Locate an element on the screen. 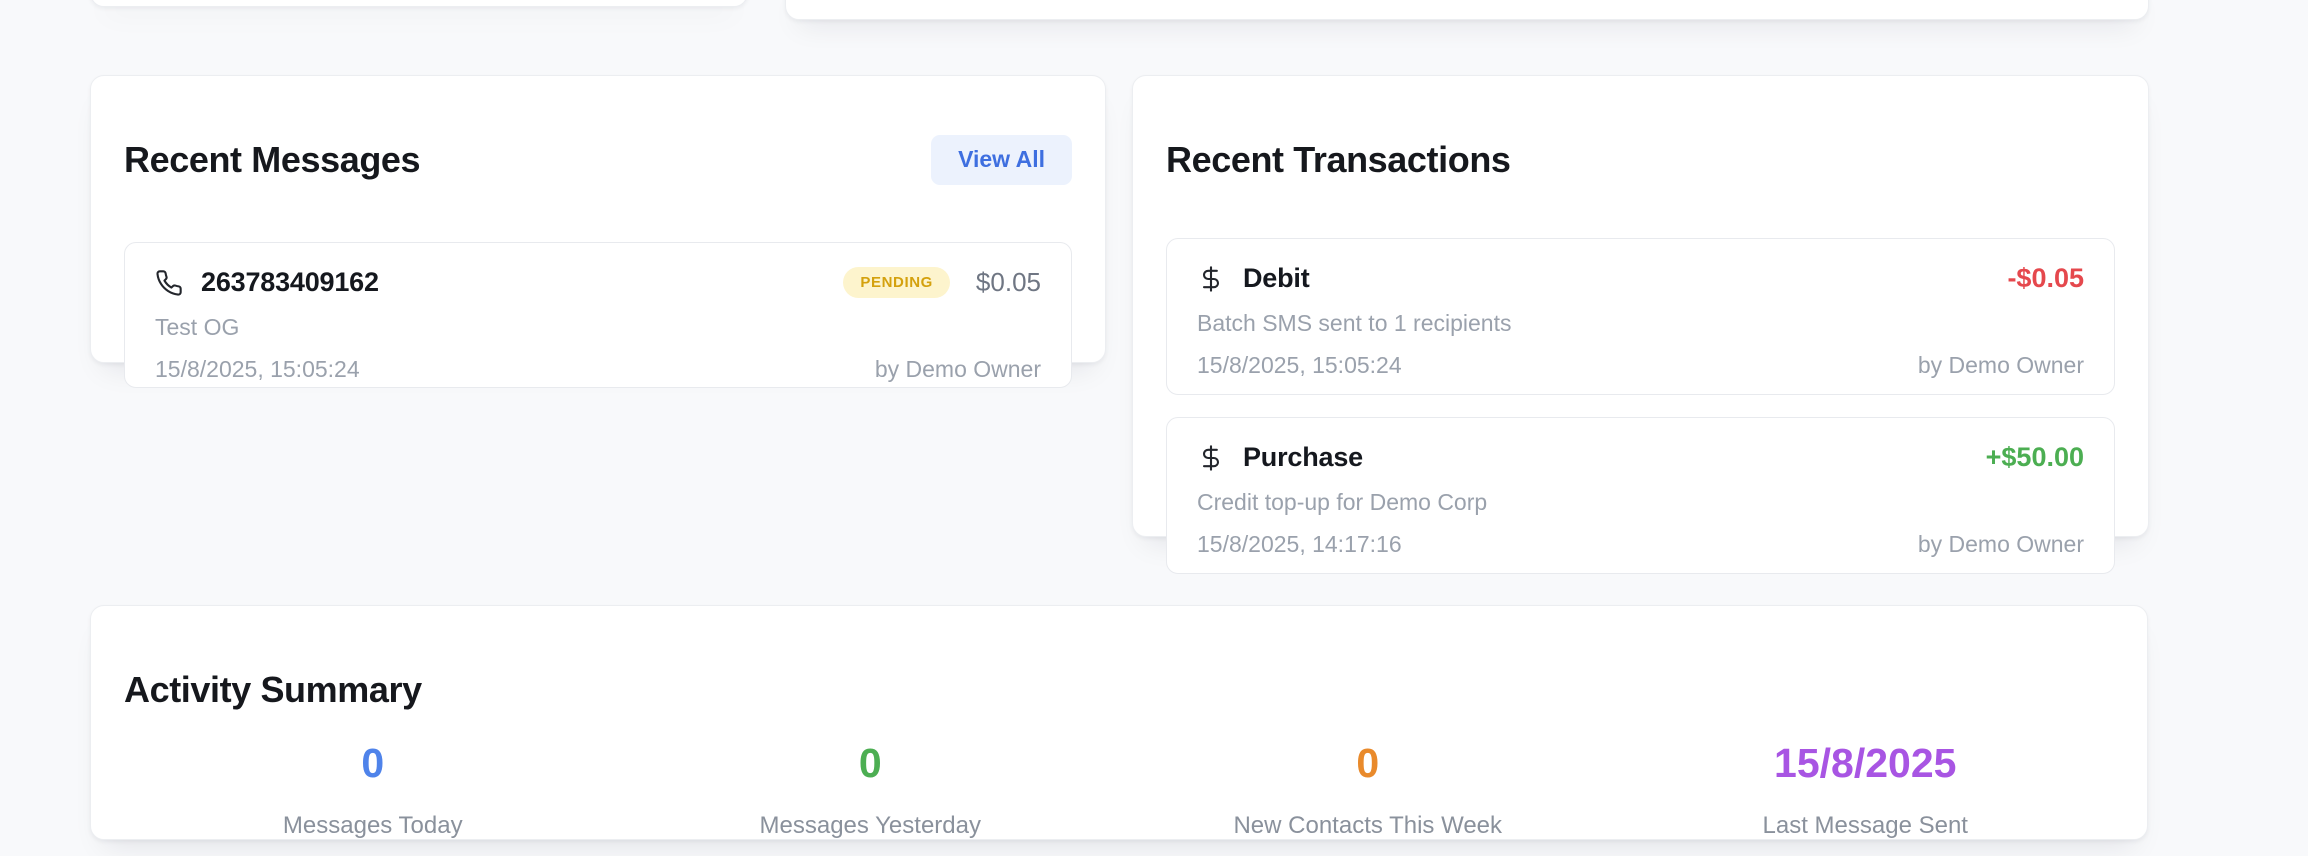 This screenshot has height=856, width=2308. stat-messages-yesterday: 0 Messages Yesterday is located at coordinates (871, 790).